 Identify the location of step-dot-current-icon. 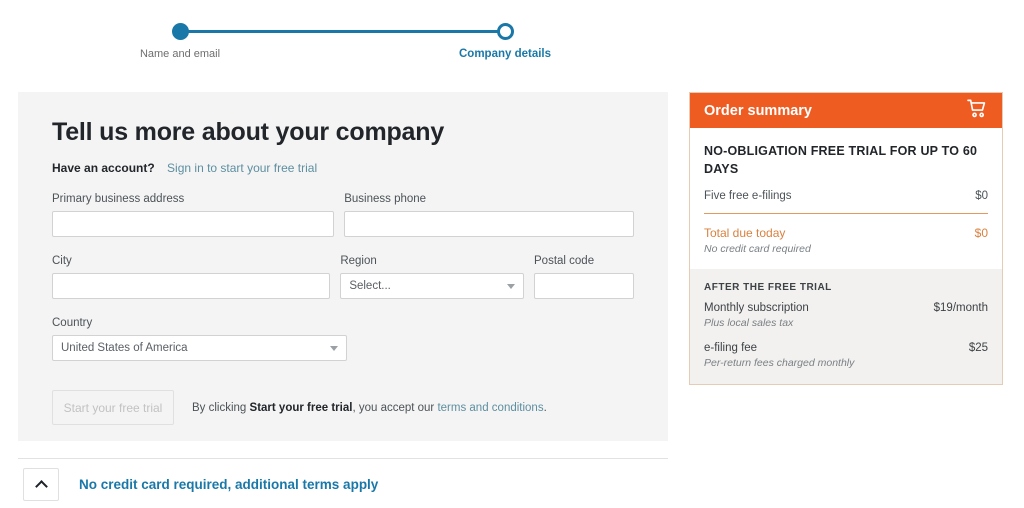
(505, 31).